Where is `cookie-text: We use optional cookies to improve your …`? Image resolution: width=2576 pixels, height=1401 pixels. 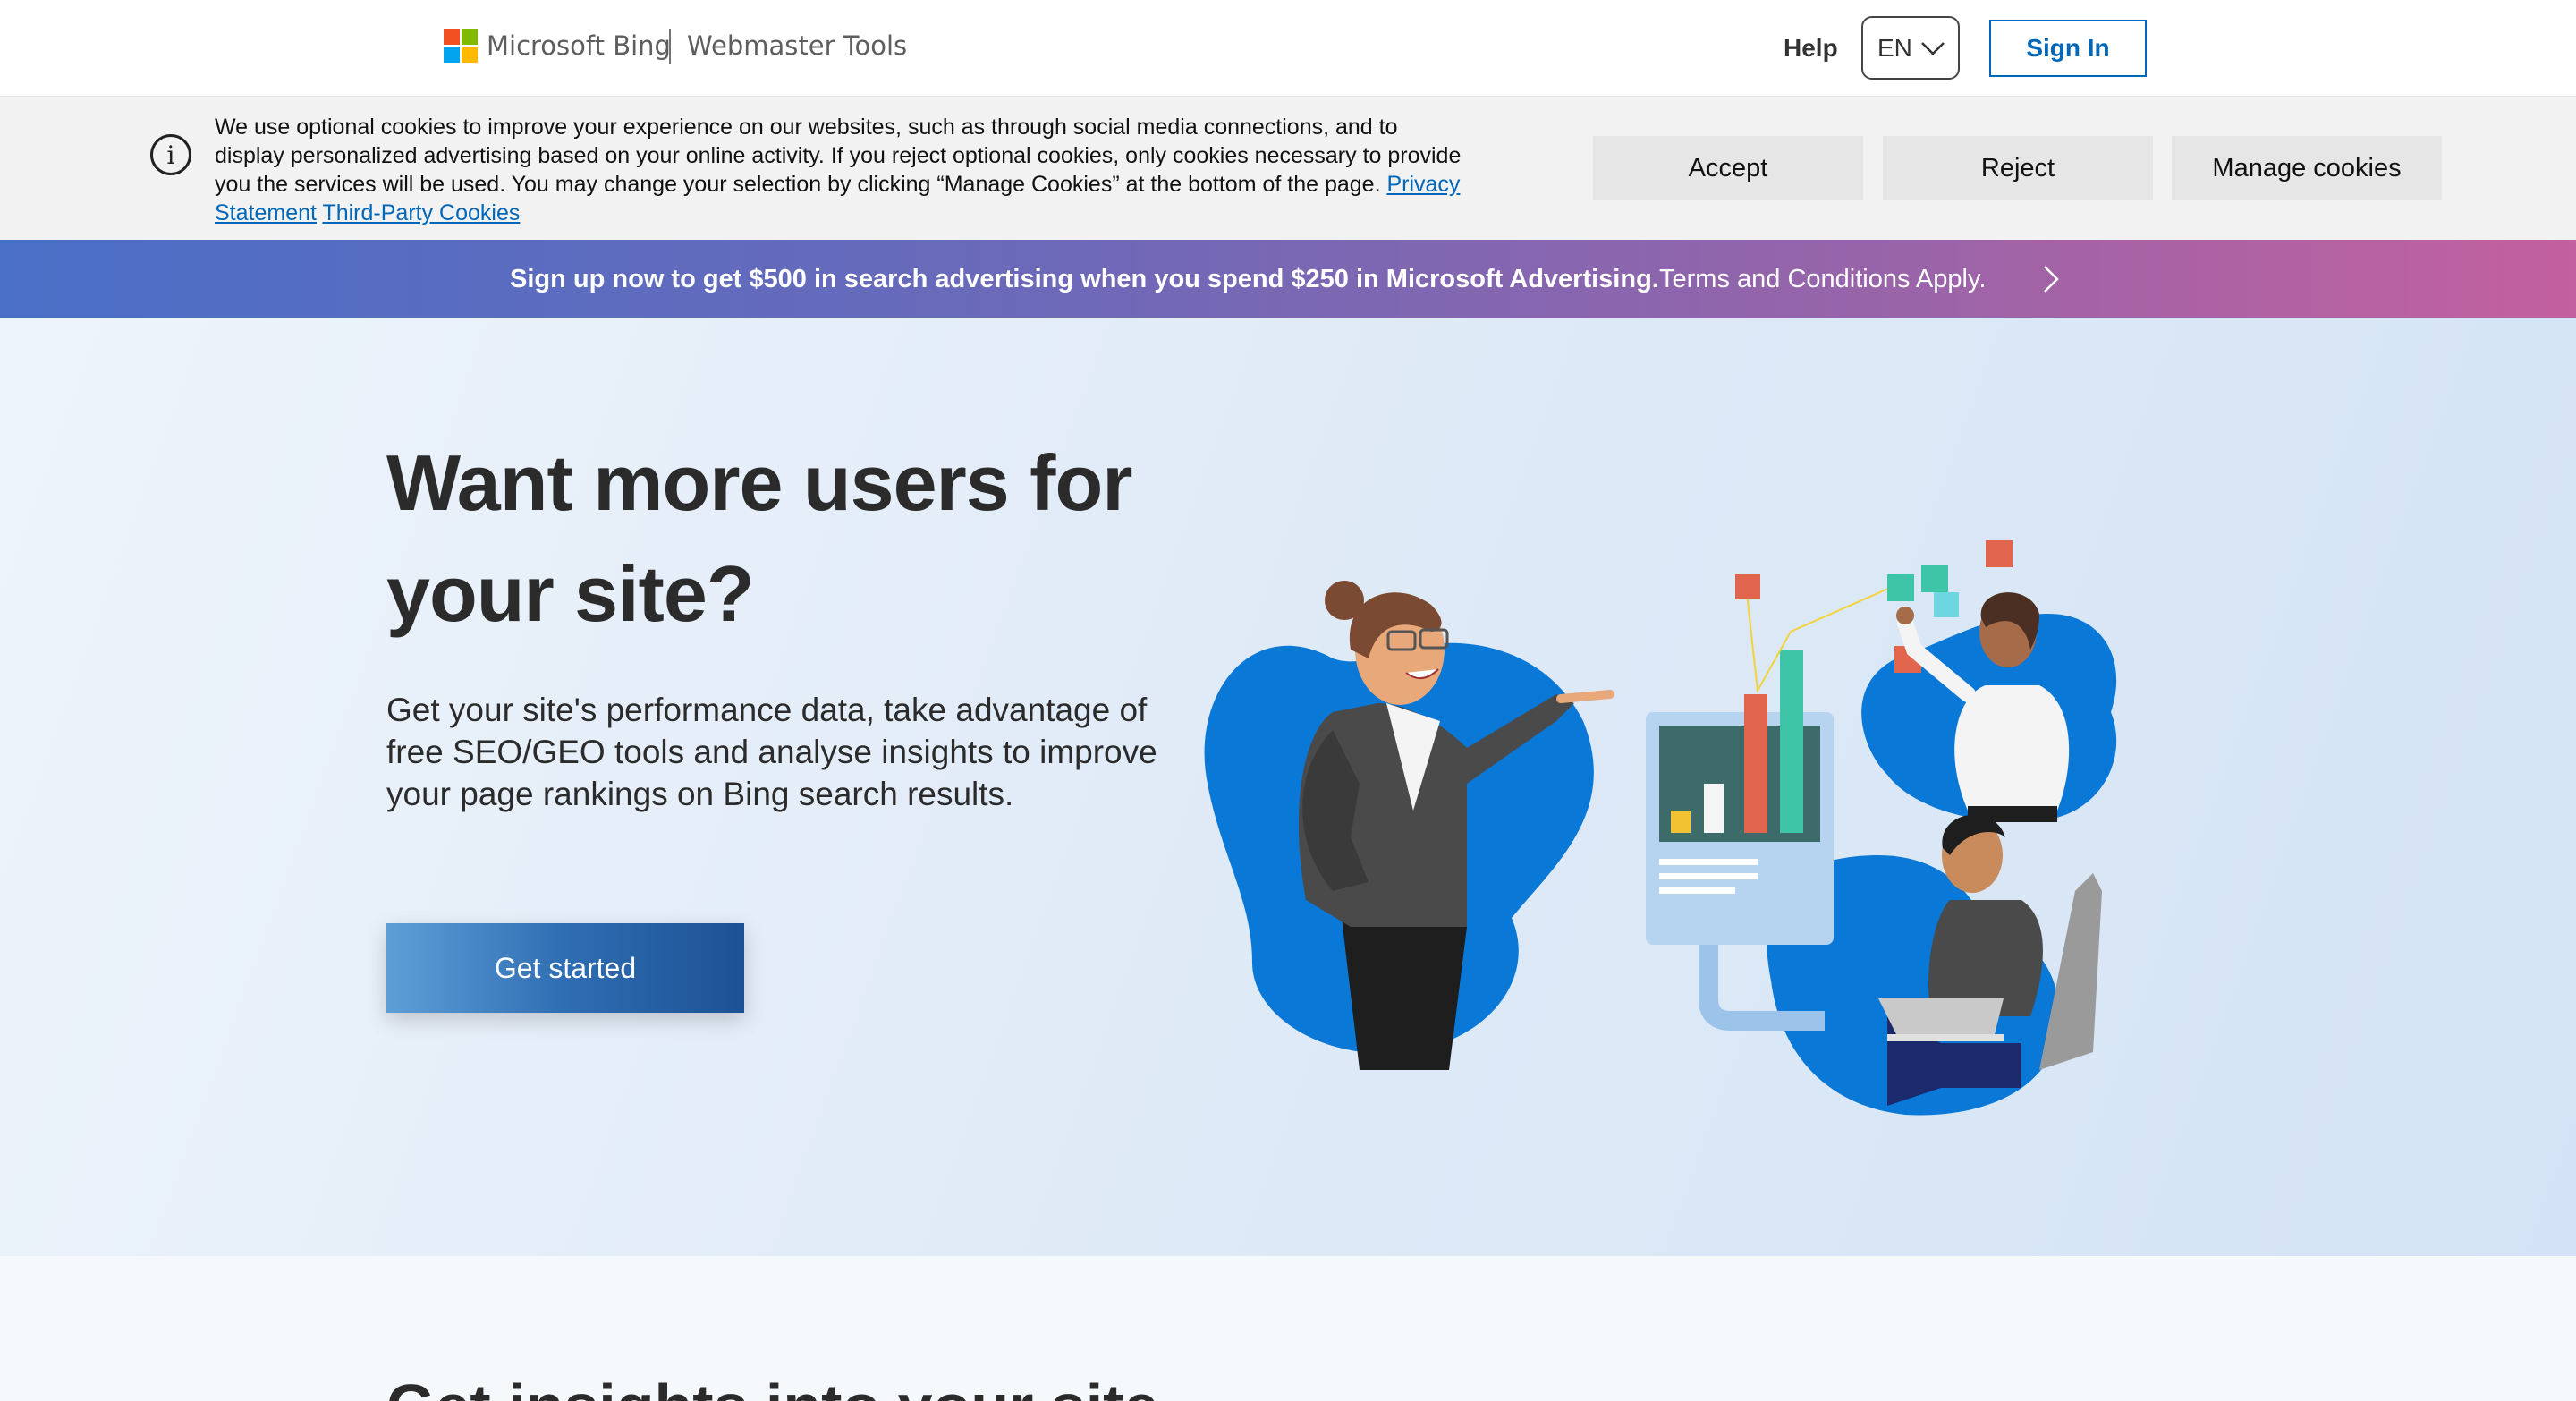
cookie-text: We use optional cookies to improve your … is located at coordinates (838, 156).